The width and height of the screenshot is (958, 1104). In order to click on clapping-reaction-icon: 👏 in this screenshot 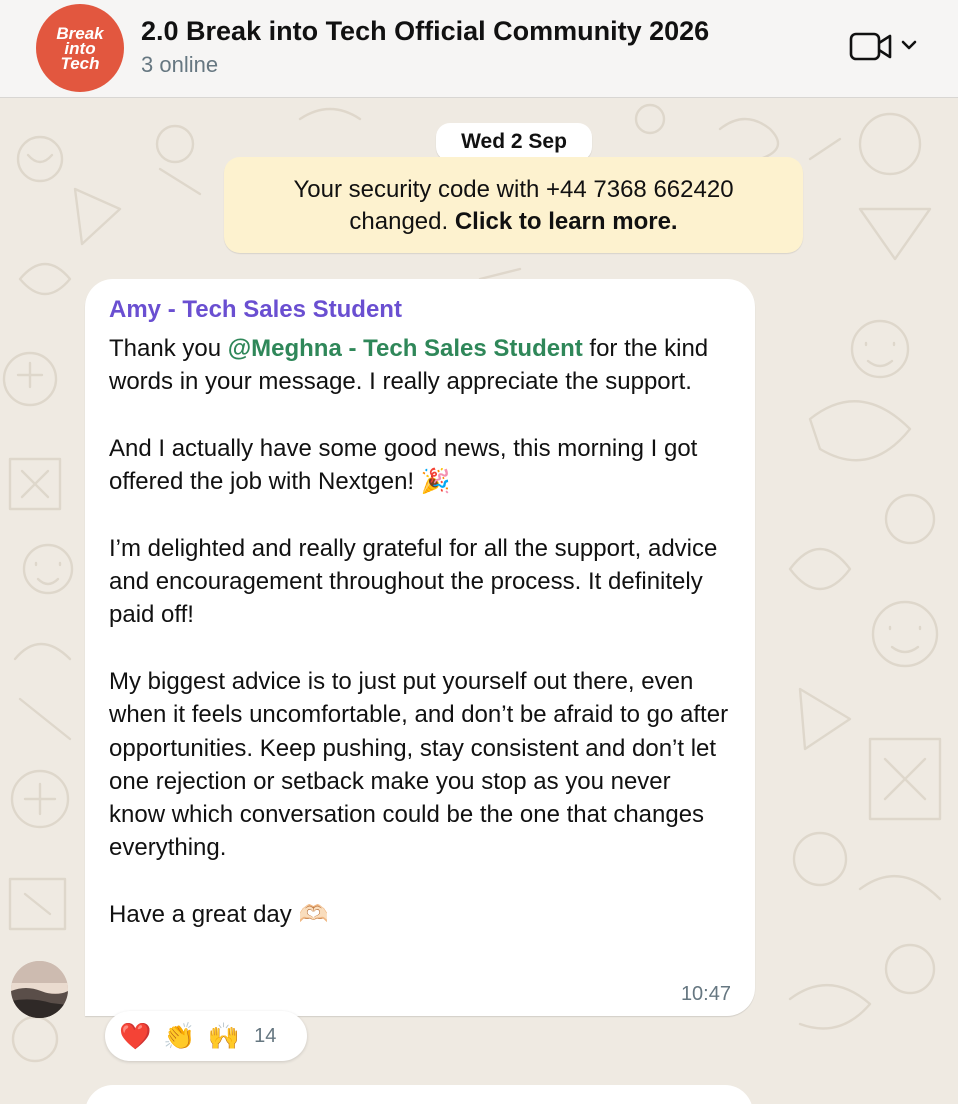, I will do `click(179, 1036)`.